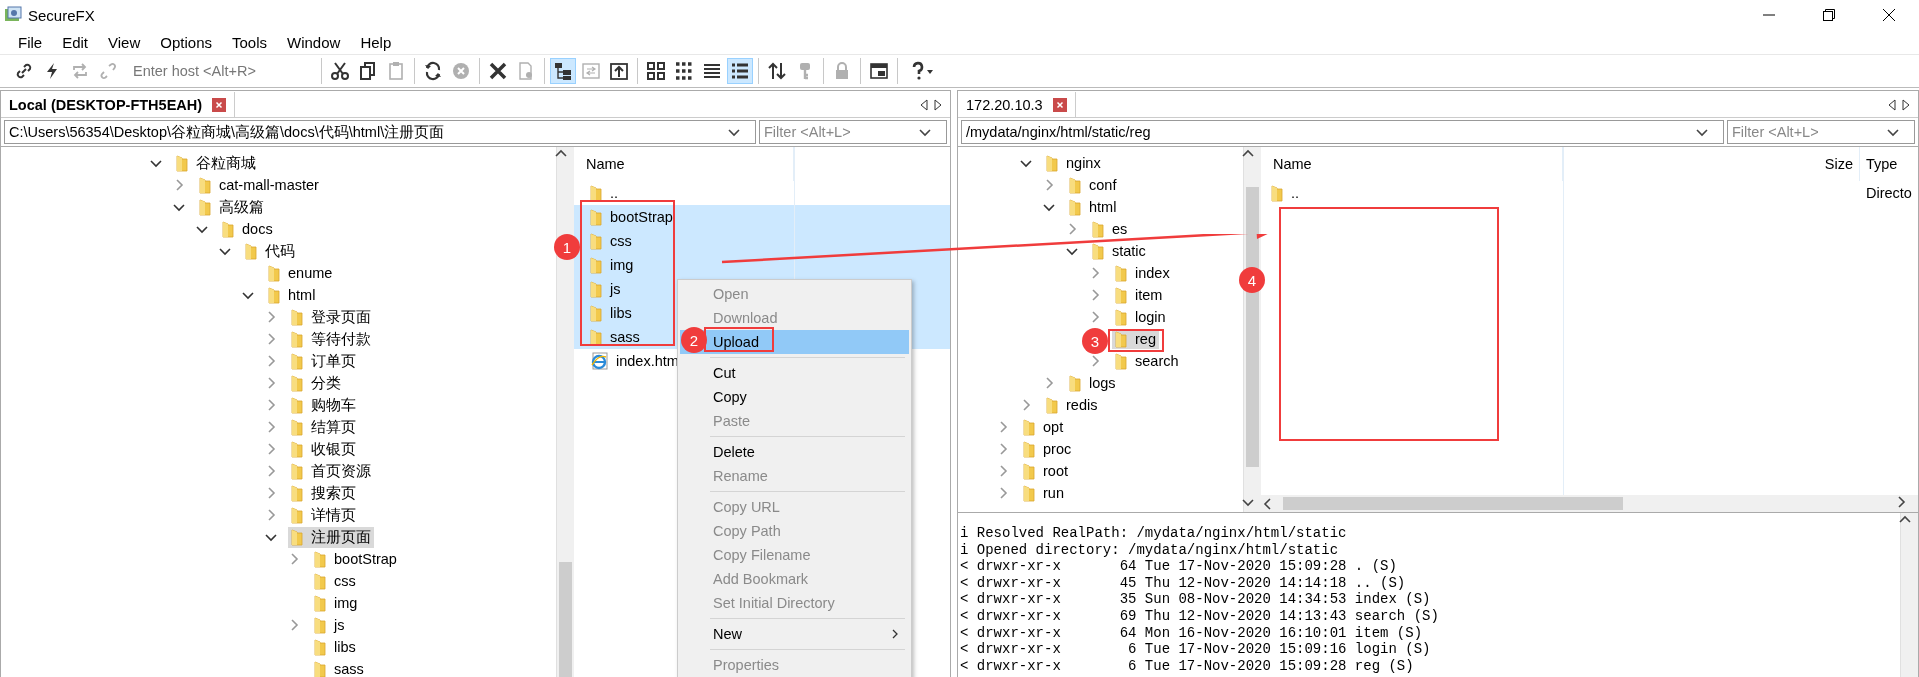  Describe the element at coordinates (61, 15) in the screenshot. I see `window-title: SecureFX` at that location.